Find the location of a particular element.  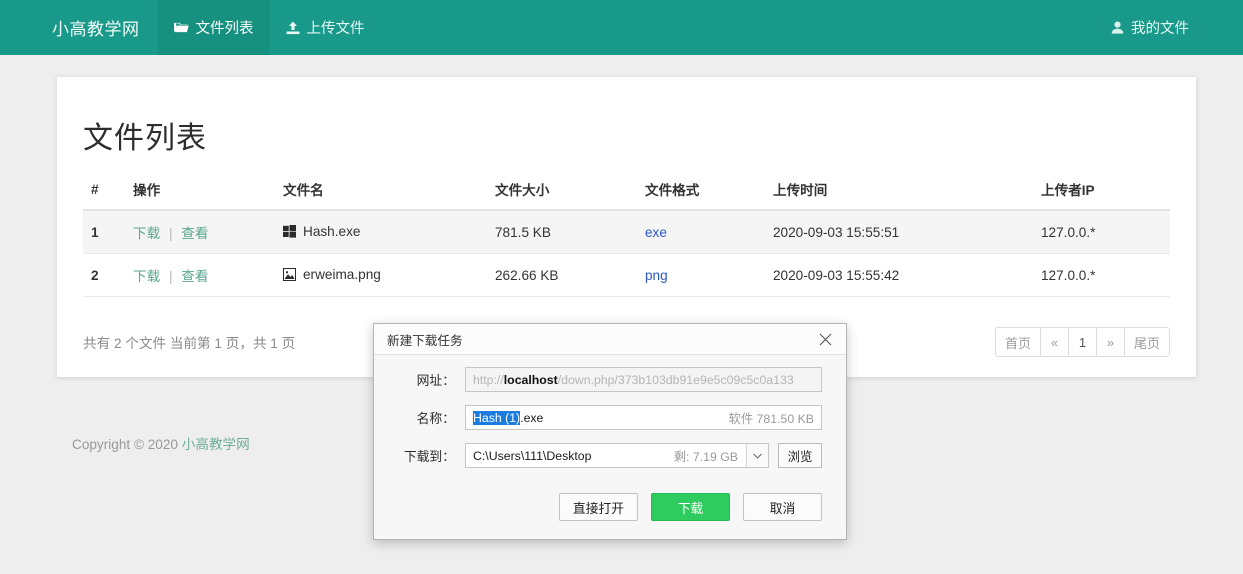

pagination-next: » is located at coordinates (1110, 342).